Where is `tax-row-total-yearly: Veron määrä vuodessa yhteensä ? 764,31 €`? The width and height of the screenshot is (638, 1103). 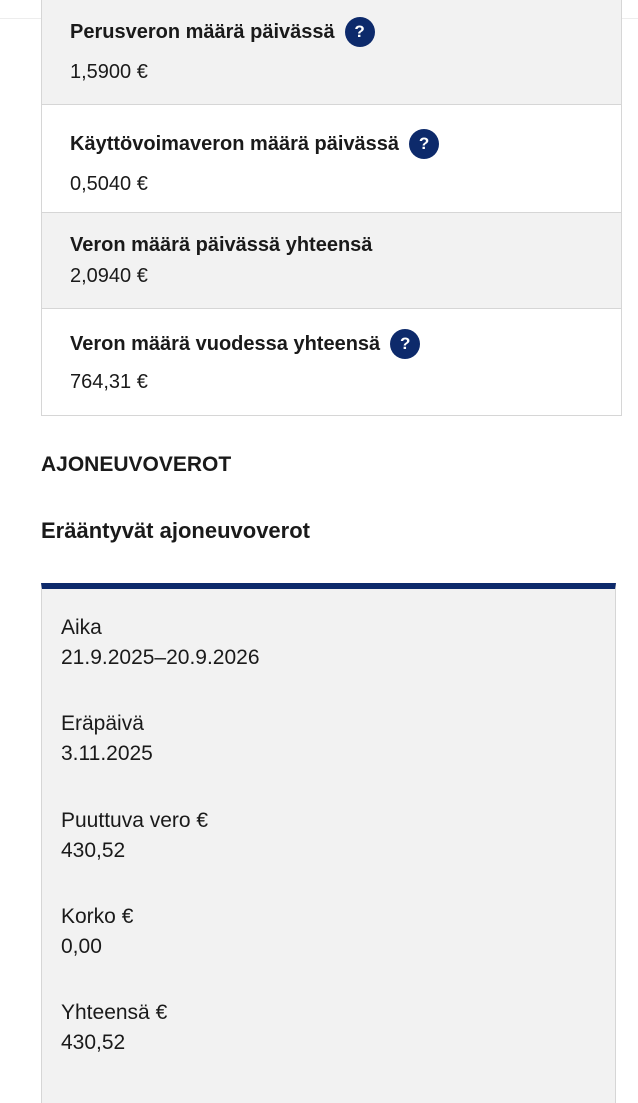 tax-row-total-yearly: Veron määrä vuodessa yhteensä ? 764,31 € is located at coordinates (331, 361).